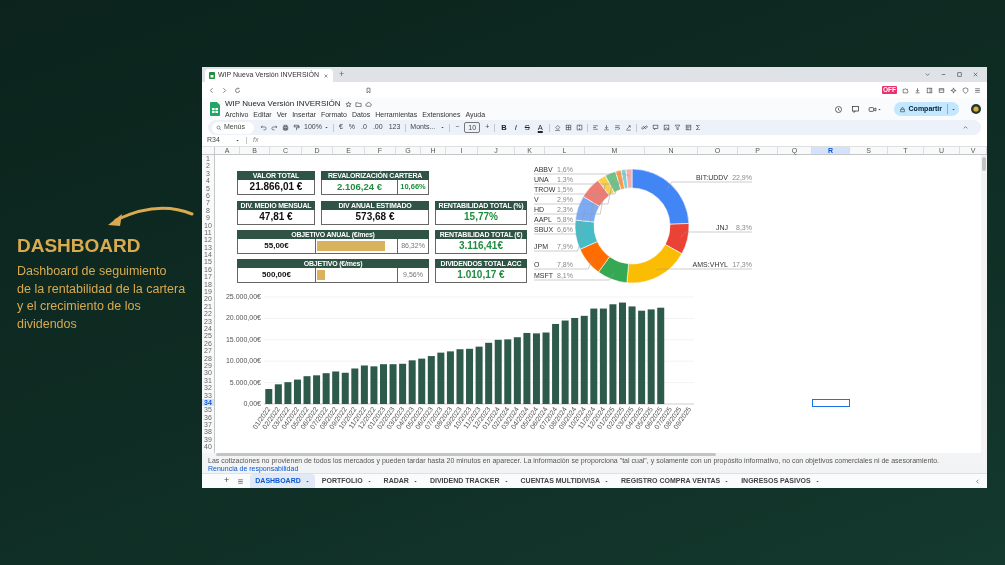 The height and width of the screenshot is (565, 1005). I want to click on chevron-up-icon, so click(965, 127).